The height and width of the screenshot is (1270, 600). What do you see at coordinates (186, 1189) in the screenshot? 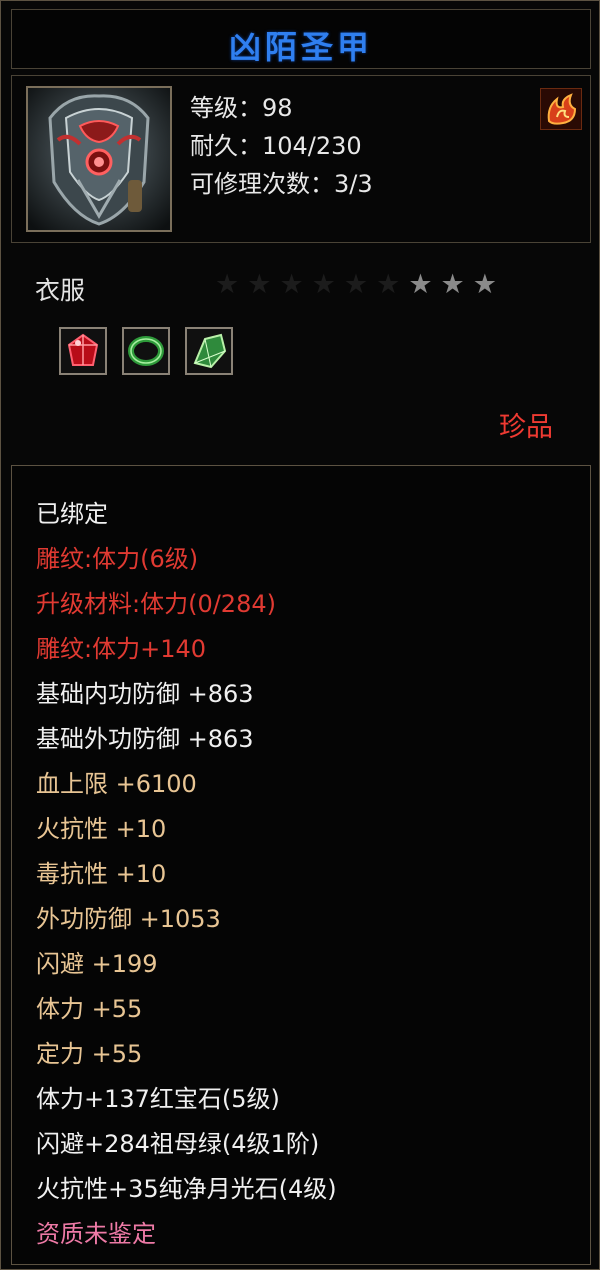
I see `gem-bonus-line: 火抗性+35纯净月光石(4级)` at bounding box center [186, 1189].